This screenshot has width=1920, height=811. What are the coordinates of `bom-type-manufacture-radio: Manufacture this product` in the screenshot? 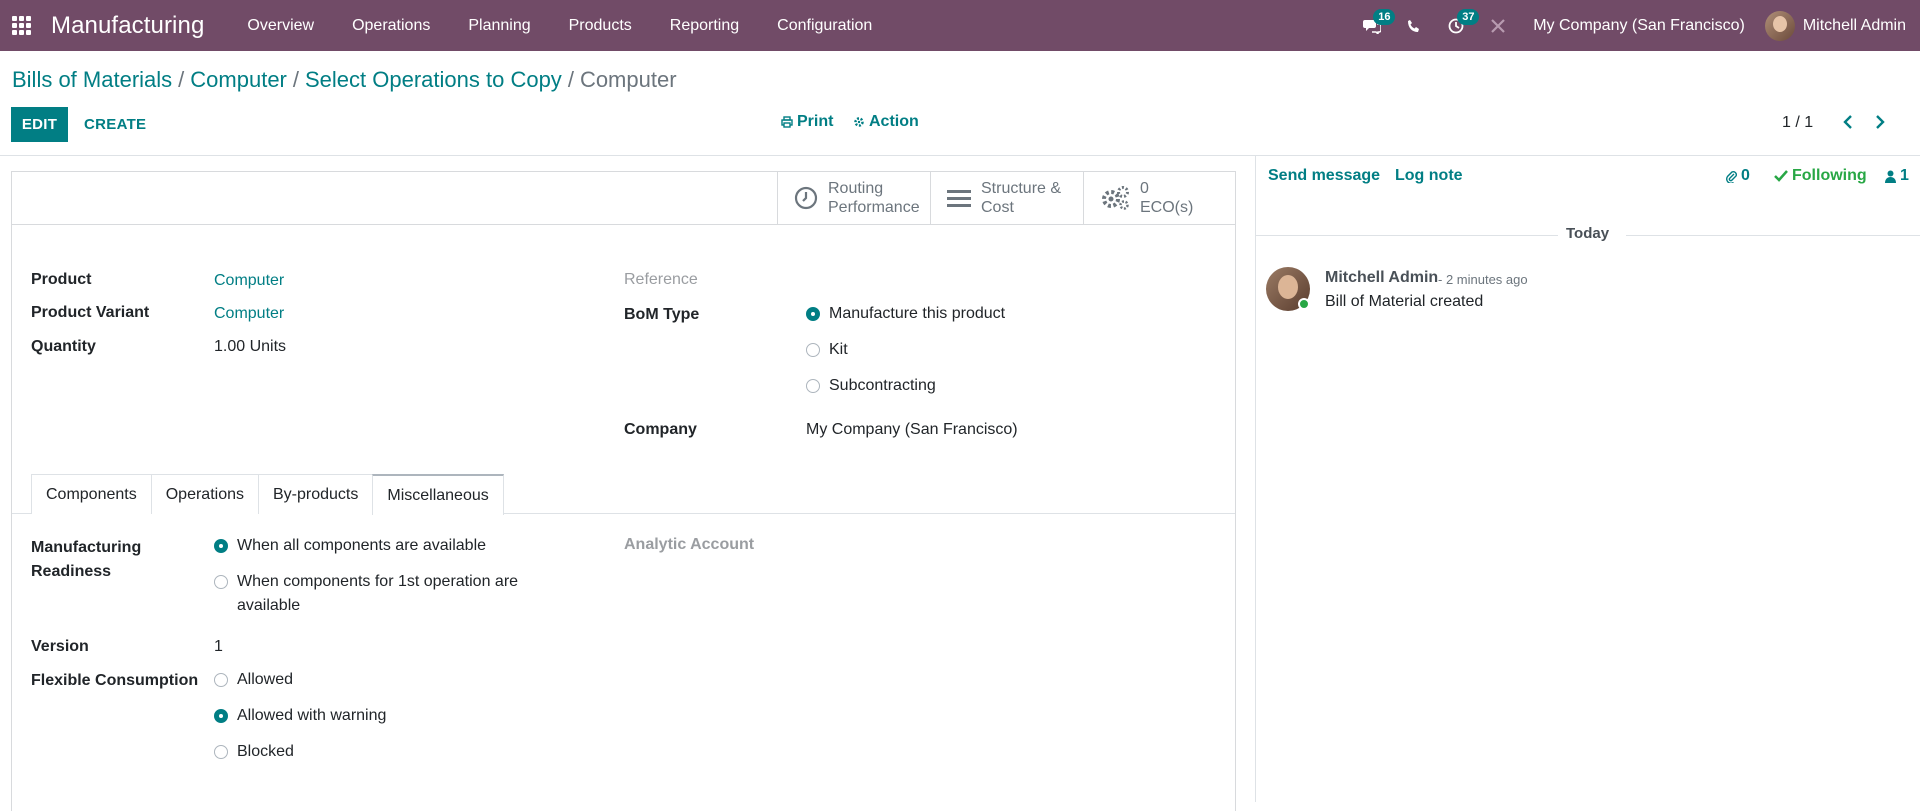 It's located at (905, 314).